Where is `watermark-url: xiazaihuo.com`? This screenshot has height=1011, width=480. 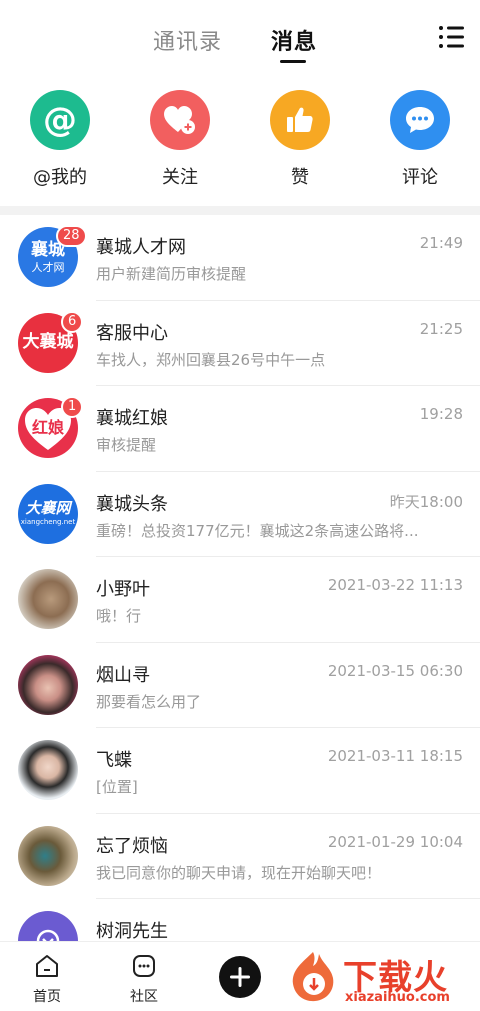 watermark-url: xiazaihuo.com is located at coordinates (397, 997).